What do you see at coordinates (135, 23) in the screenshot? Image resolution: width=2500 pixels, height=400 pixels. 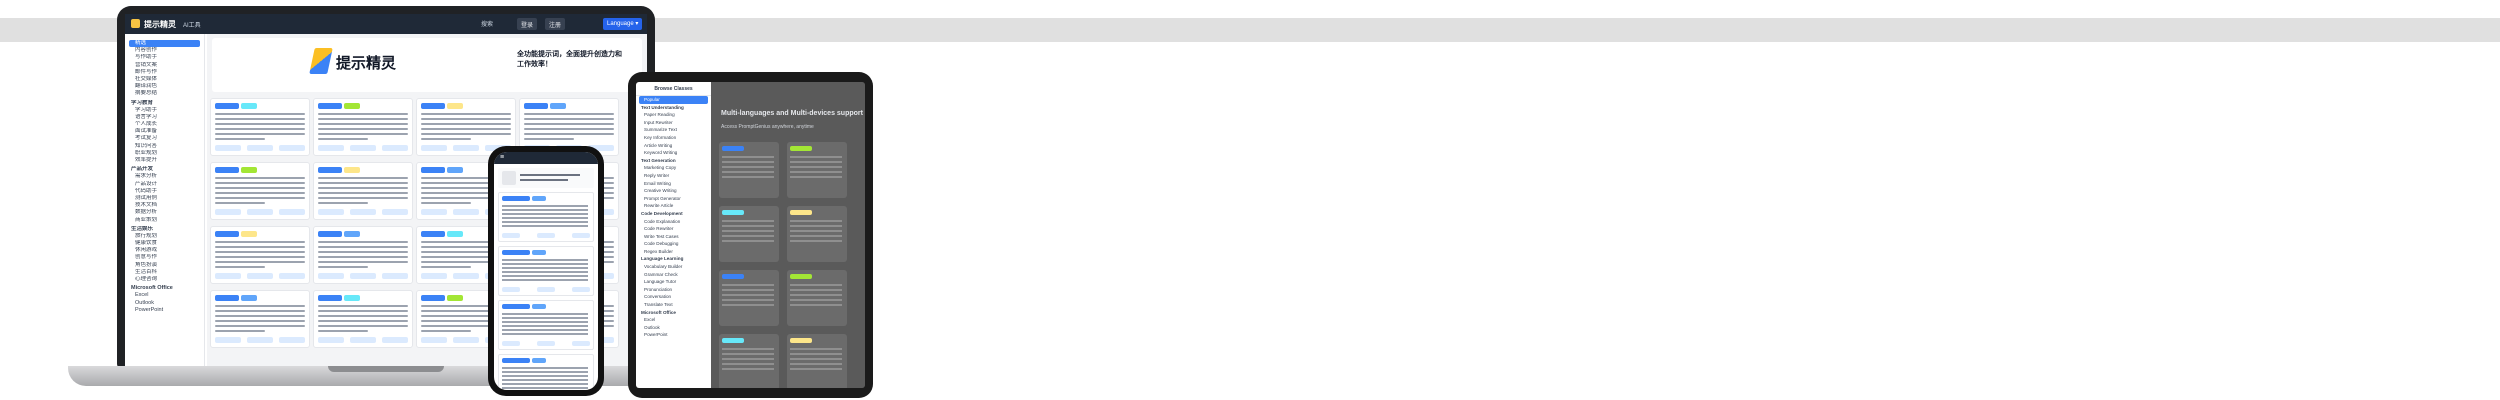 I see `app-logo-icon` at bounding box center [135, 23].